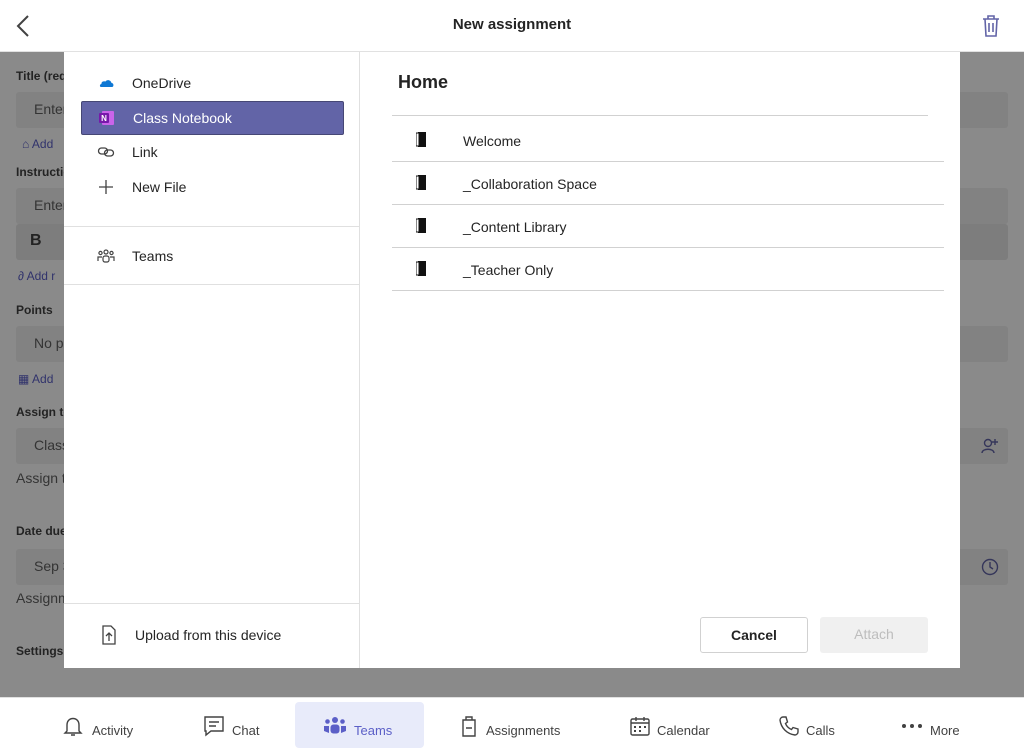  What do you see at coordinates (211, 256) in the screenshot?
I see `source-teams: Teams` at bounding box center [211, 256].